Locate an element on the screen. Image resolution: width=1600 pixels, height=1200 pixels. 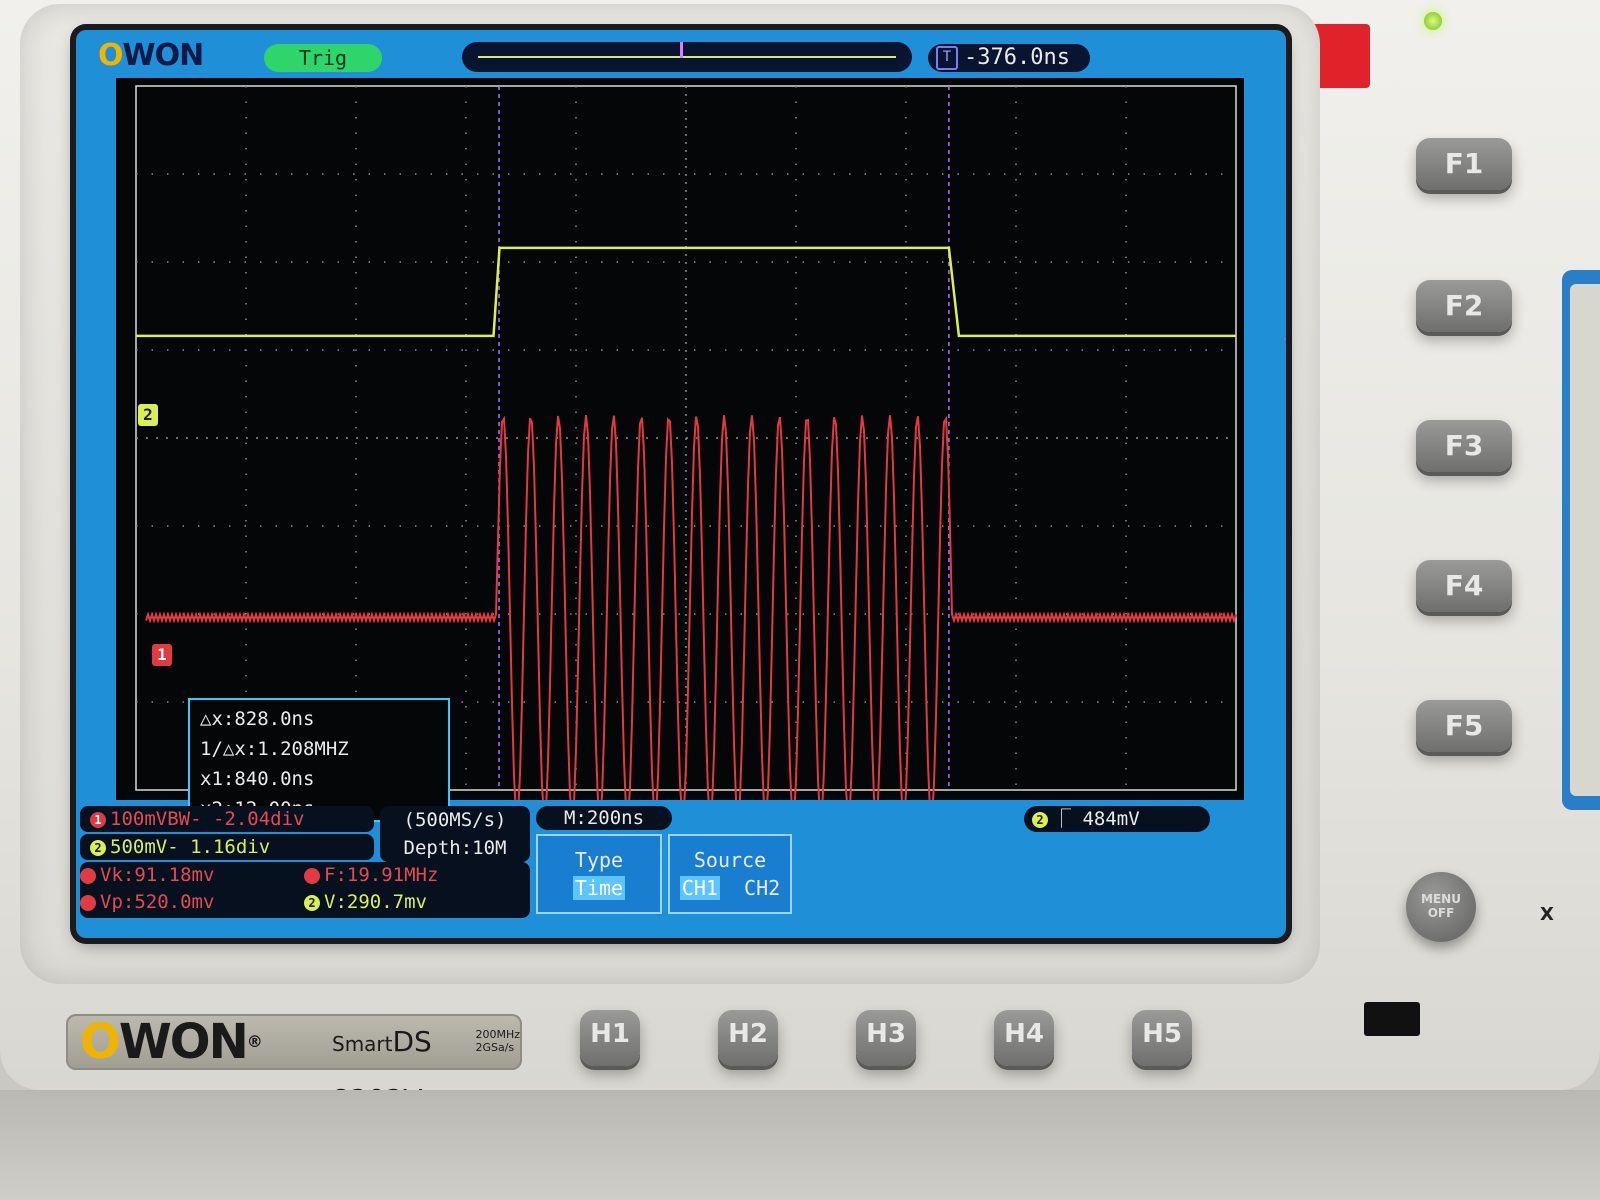
plate-spec-rate: 2GSa/s is located at coordinates (495, 1047).